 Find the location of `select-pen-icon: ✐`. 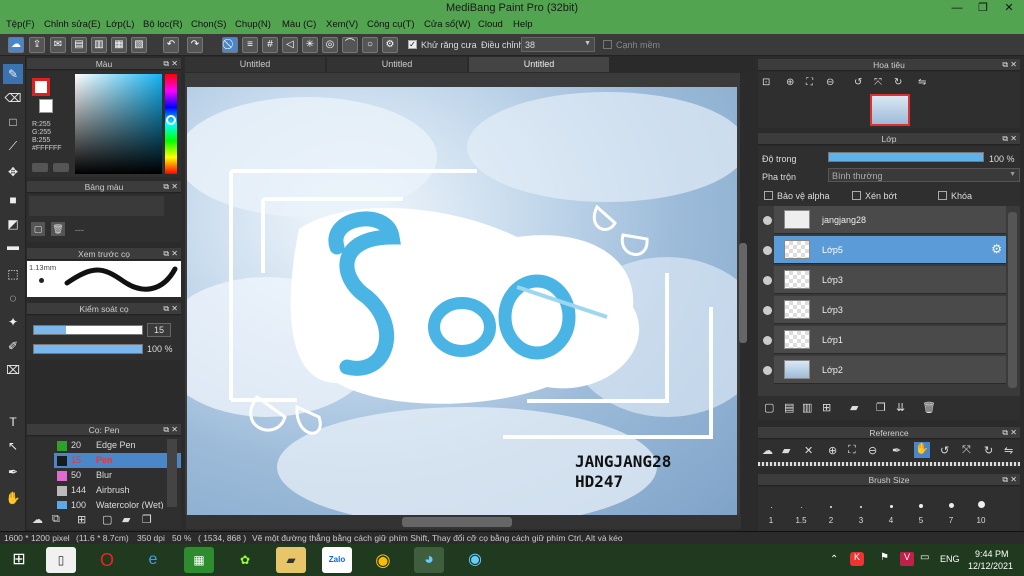

select-pen-icon: ✐ is located at coordinates (13, 346).